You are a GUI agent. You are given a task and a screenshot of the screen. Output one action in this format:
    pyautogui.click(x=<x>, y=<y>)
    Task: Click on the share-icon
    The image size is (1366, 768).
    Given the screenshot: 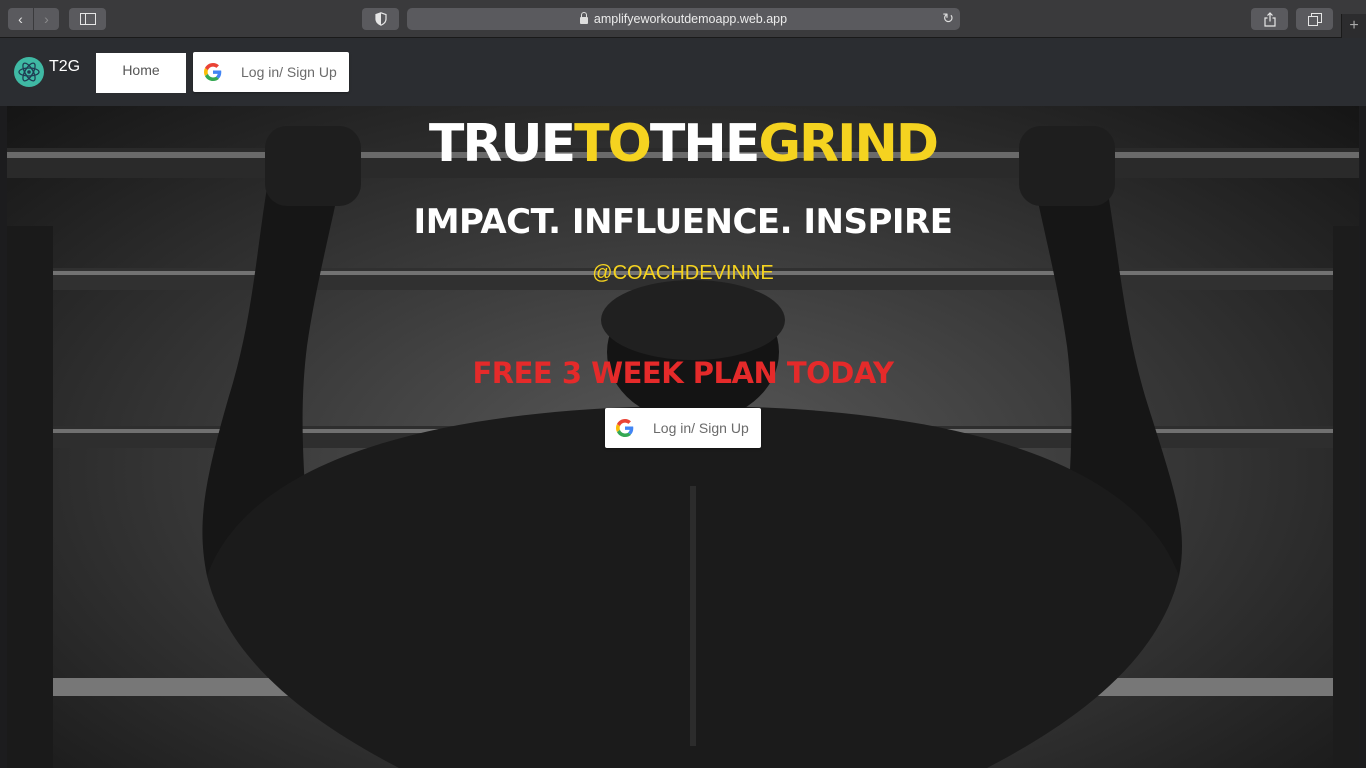 What is the action you would take?
    pyautogui.click(x=1269, y=19)
    